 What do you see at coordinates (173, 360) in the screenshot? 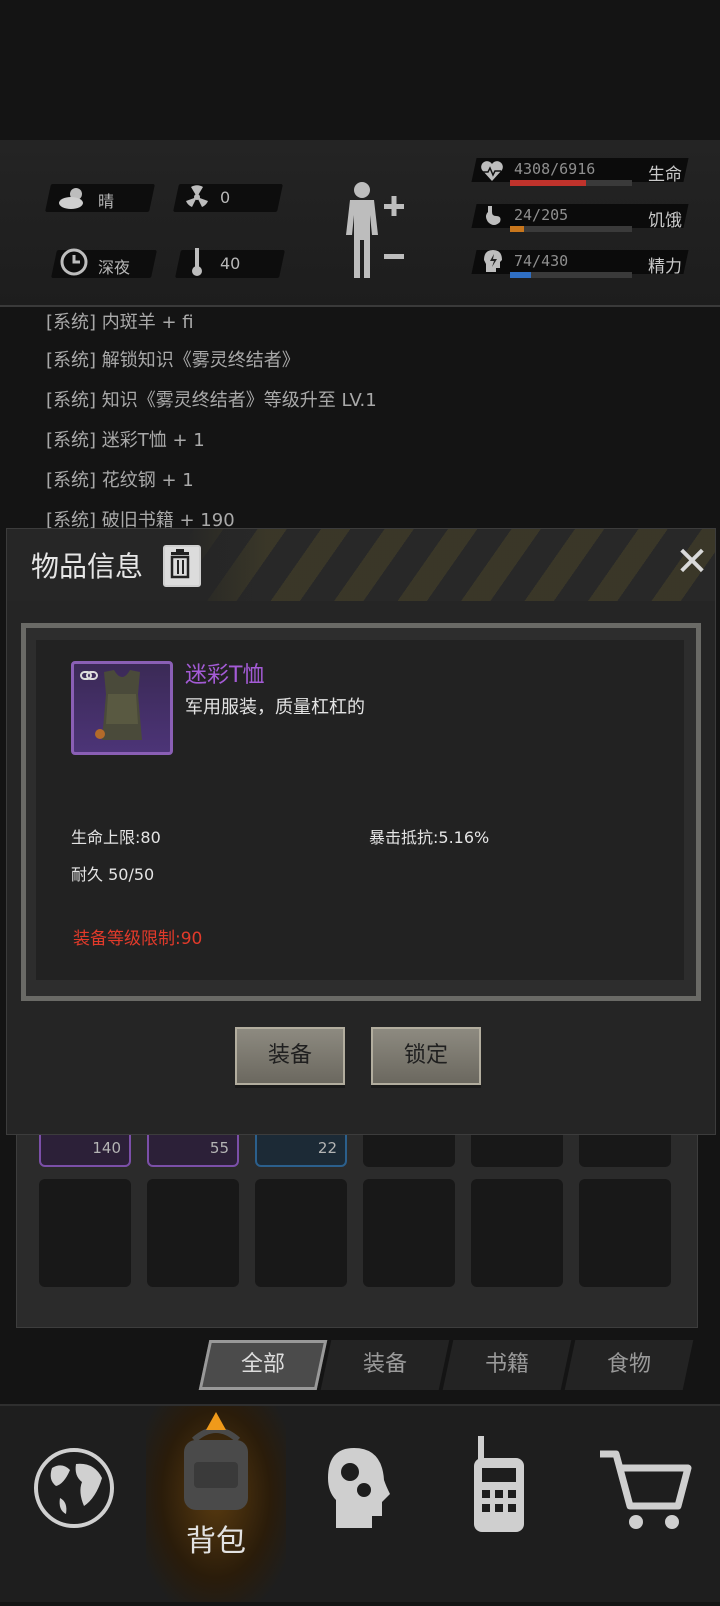
I see `log-line: [系统] 解锁知识《雾灵终结者》` at bounding box center [173, 360].